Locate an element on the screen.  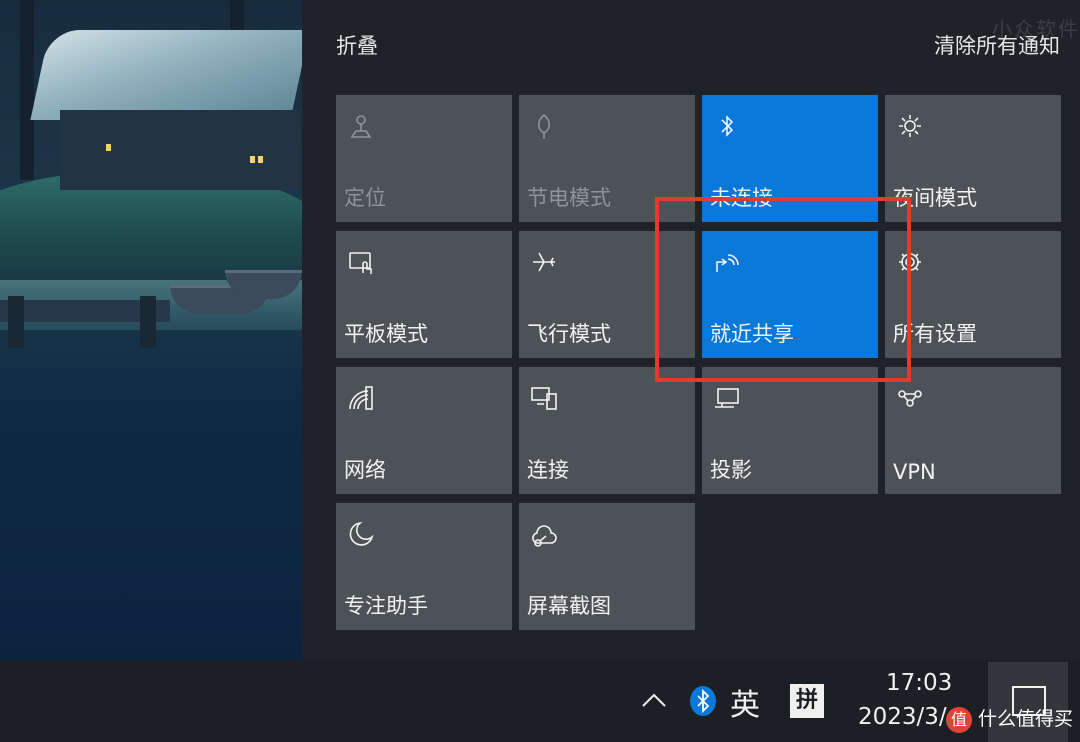
show-hidden-icons-chevron is located at coordinates (654, 702).